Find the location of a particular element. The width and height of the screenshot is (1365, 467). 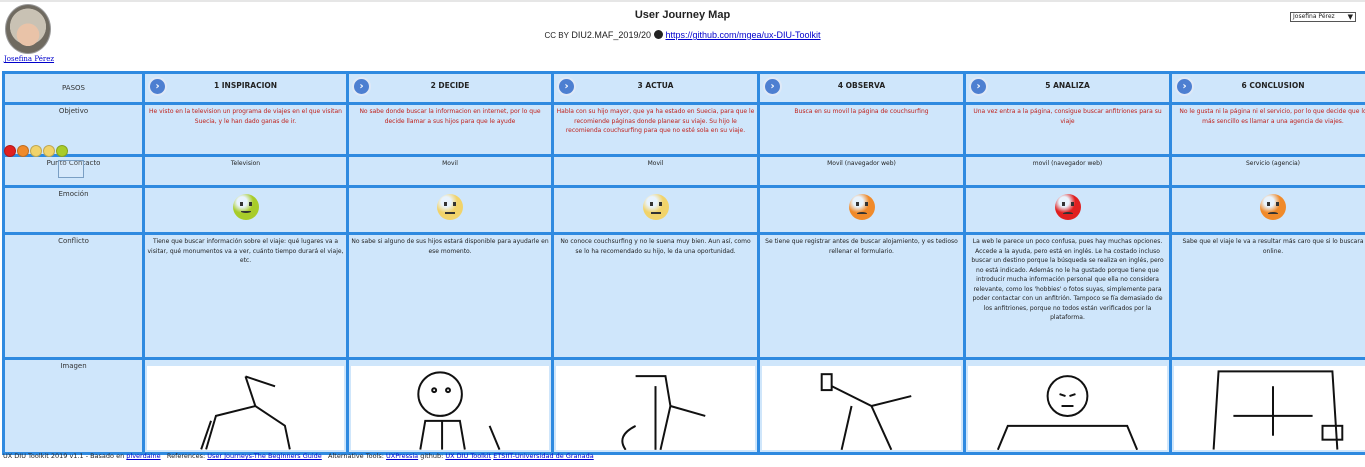

emotion-row: Emoción is located at coordinates (683, 210).